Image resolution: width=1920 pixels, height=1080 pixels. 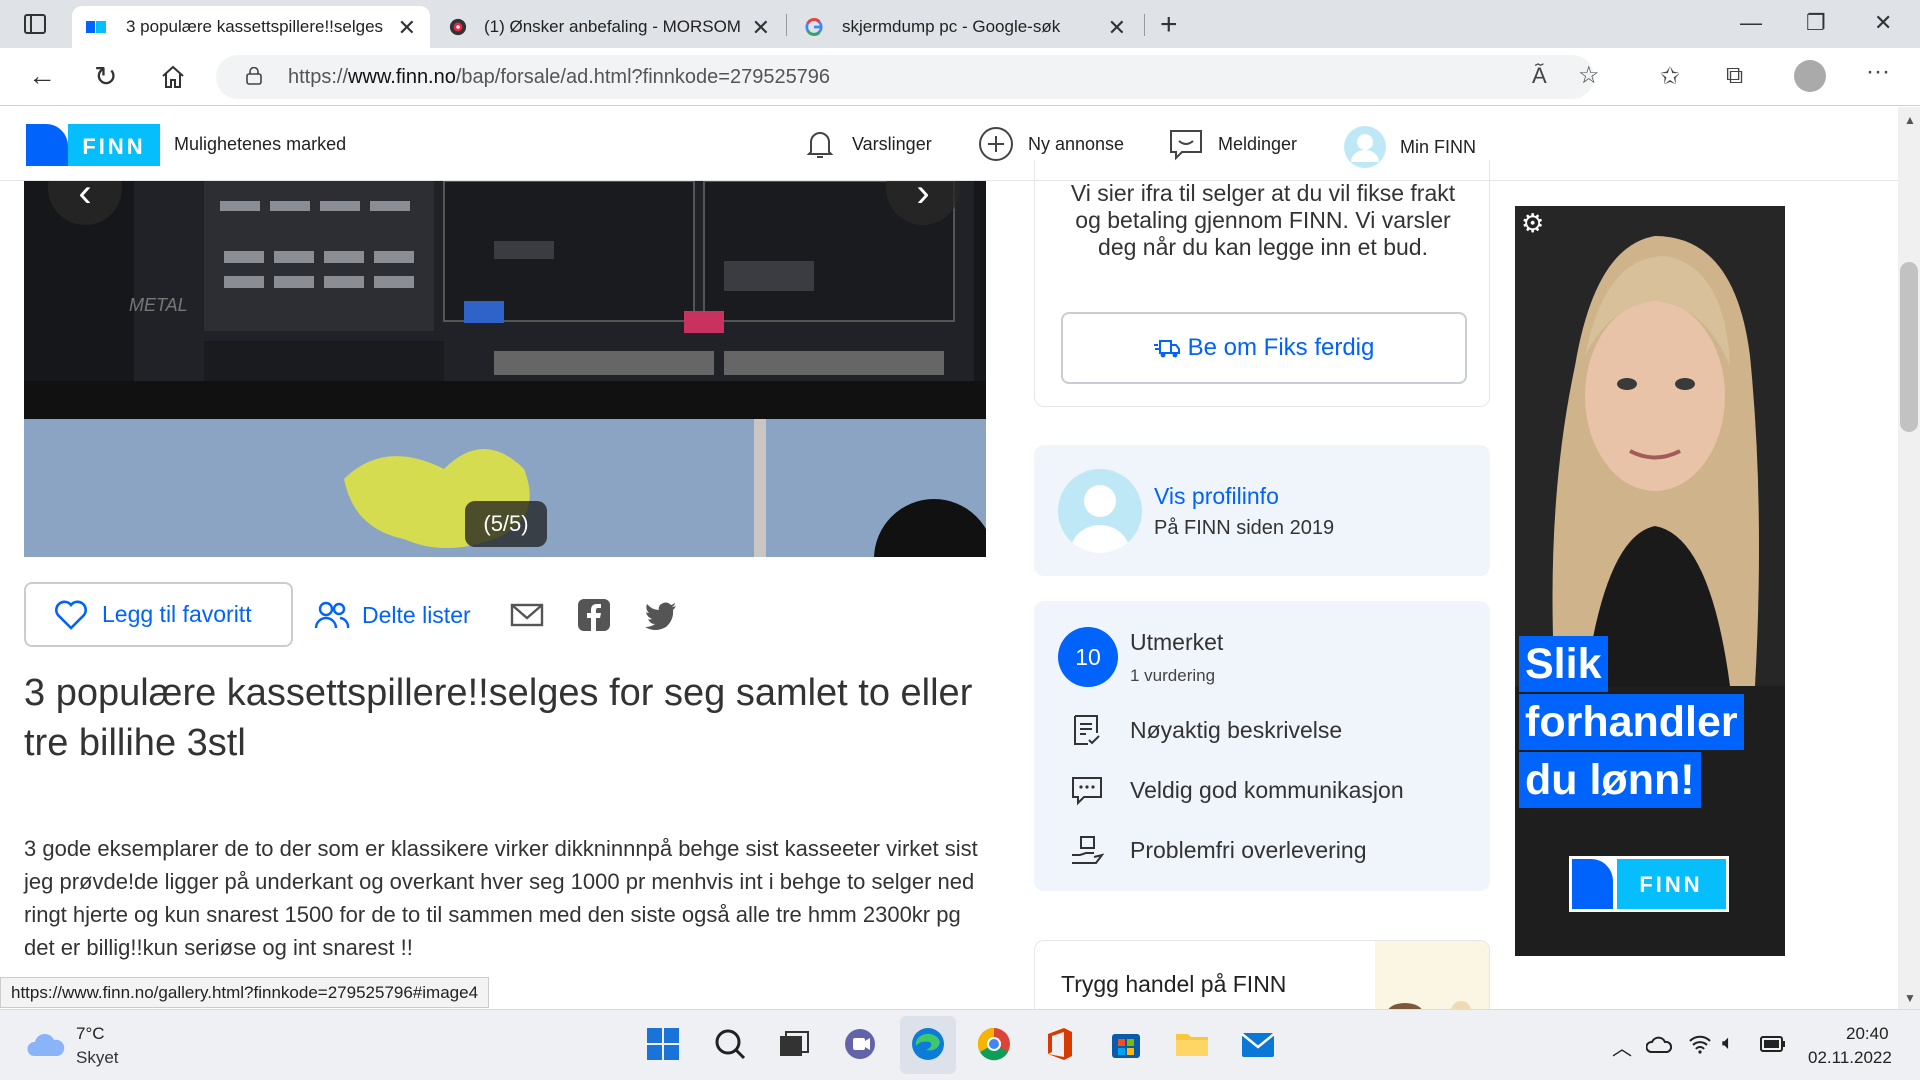 What do you see at coordinates (814, 27) in the screenshot?
I see `google-favicon-icon` at bounding box center [814, 27].